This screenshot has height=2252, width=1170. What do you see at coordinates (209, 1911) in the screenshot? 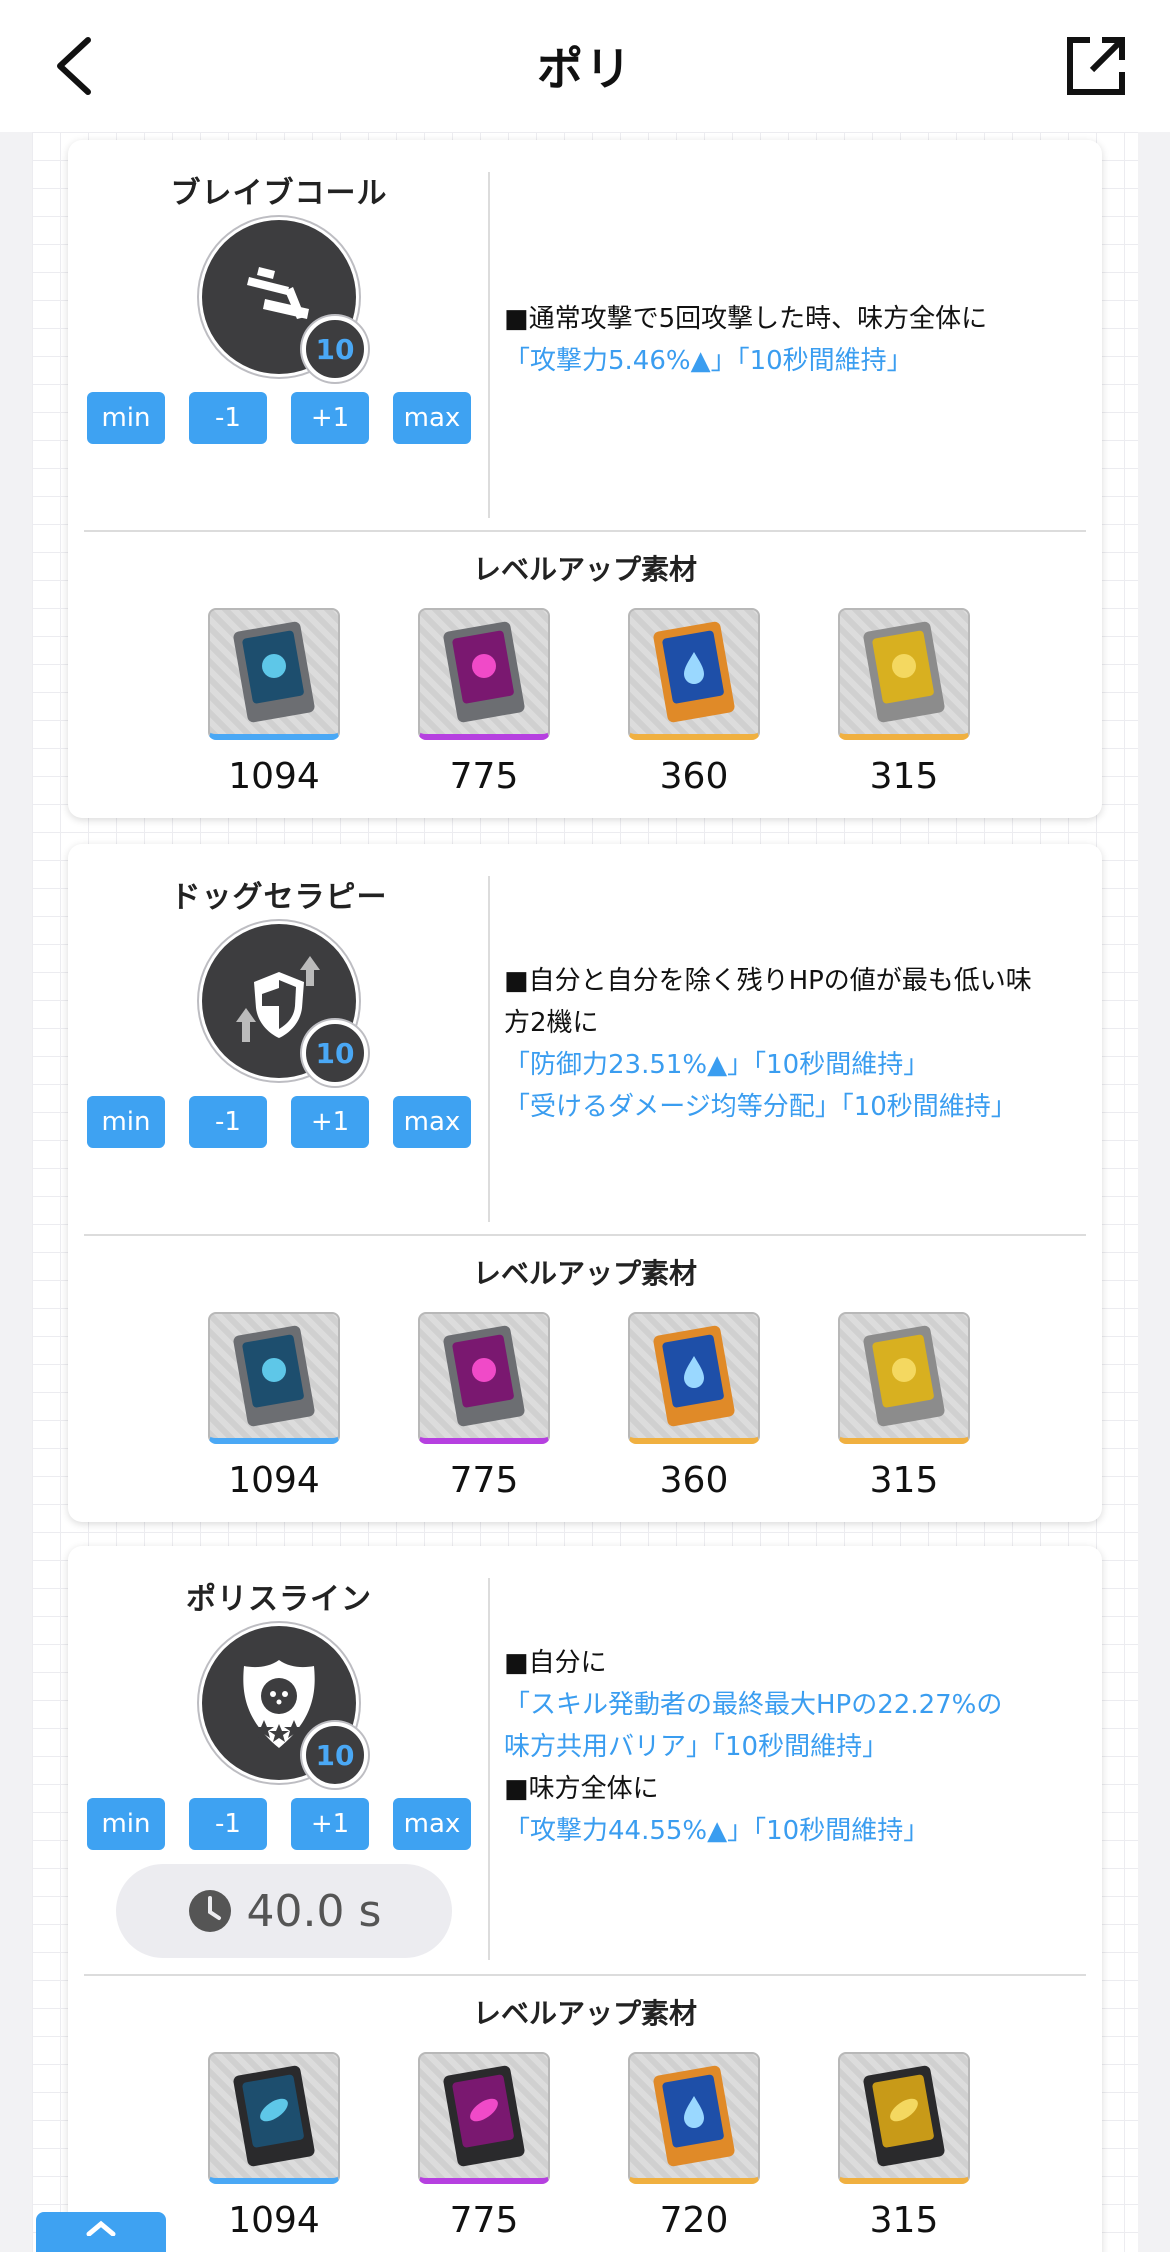
I see `clock-icon` at bounding box center [209, 1911].